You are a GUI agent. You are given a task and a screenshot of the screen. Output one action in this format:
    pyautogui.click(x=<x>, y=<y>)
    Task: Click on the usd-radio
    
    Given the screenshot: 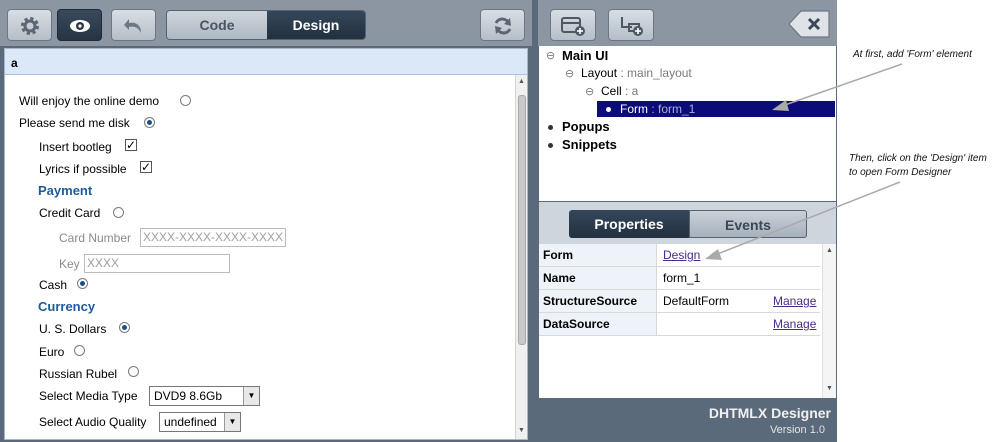 What is the action you would take?
    pyautogui.click(x=124, y=327)
    